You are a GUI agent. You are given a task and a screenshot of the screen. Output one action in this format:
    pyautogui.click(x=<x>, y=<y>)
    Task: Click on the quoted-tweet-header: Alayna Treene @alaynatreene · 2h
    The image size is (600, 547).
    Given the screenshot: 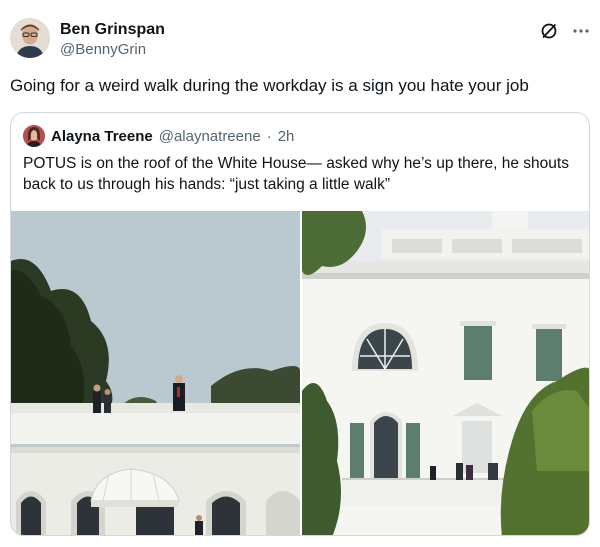 What is the action you would take?
    pyautogui.click(x=158, y=136)
    